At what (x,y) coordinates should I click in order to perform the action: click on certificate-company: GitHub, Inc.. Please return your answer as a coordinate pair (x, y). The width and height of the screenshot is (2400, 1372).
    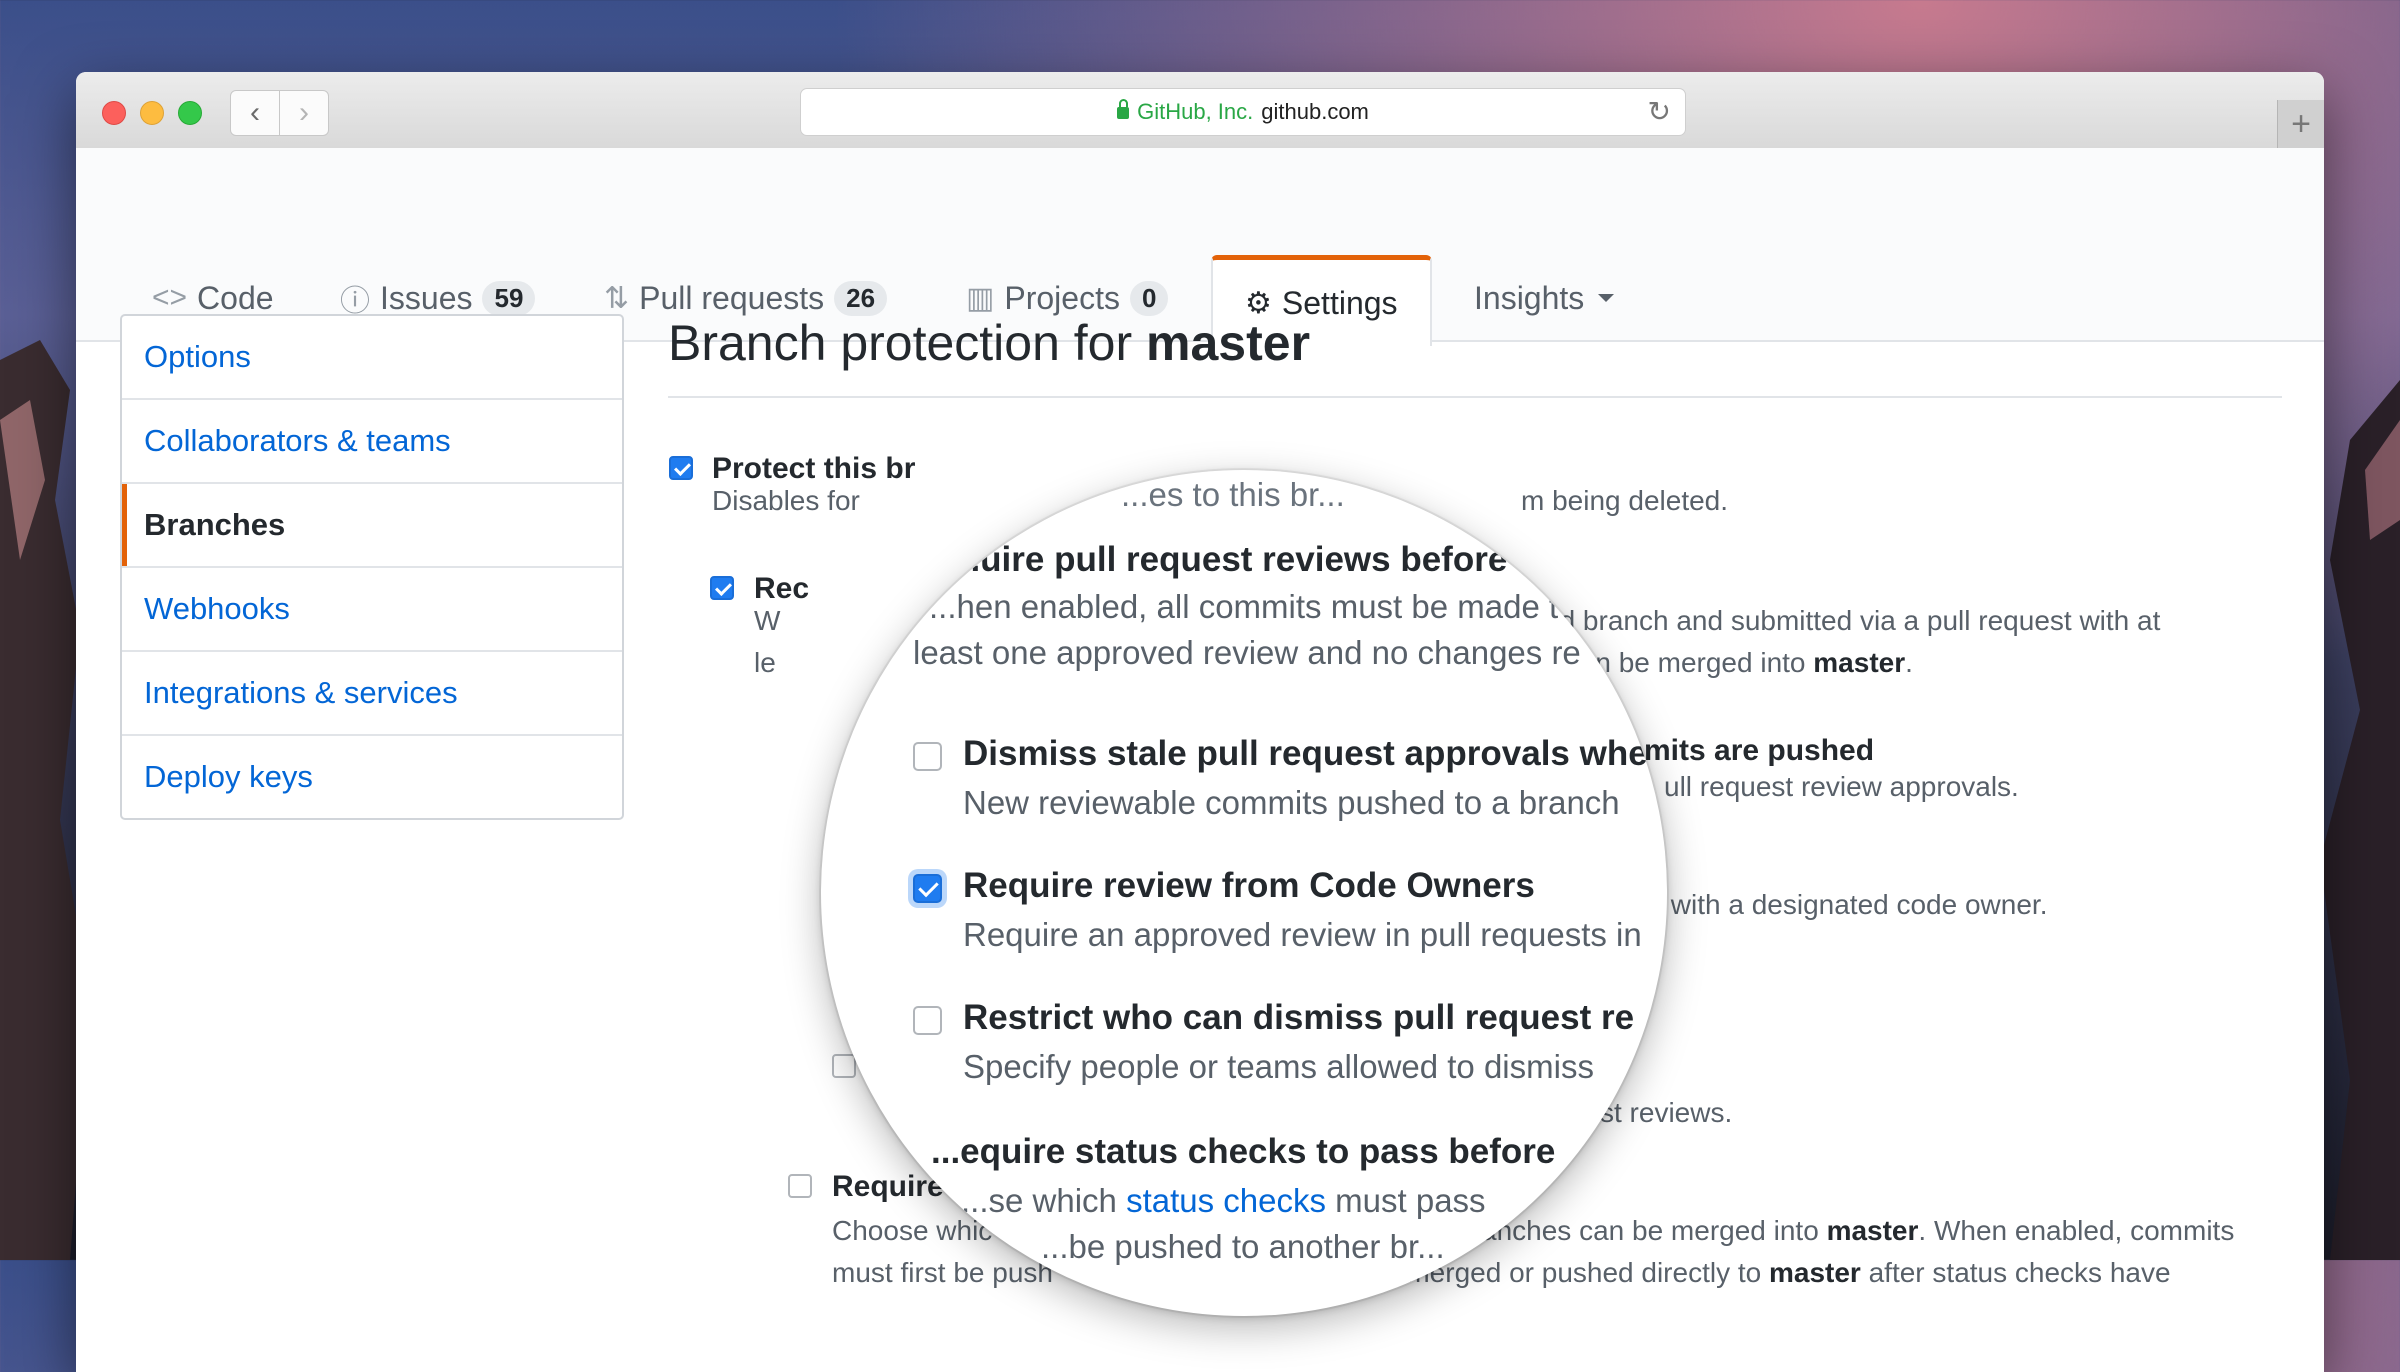
    Looking at the image, I should click on (1195, 111).